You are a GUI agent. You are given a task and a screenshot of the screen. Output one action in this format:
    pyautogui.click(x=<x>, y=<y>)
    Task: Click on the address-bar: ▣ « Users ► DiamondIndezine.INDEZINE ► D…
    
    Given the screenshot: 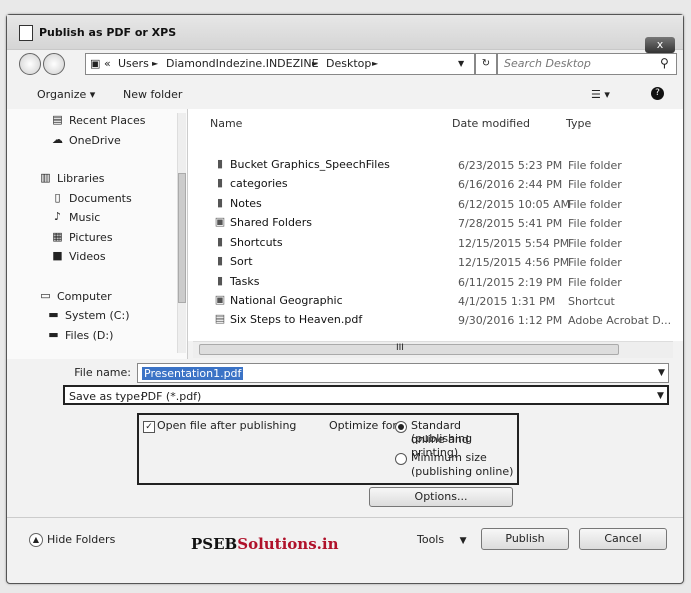 What is the action you would take?
    pyautogui.click(x=280, y=64)
    